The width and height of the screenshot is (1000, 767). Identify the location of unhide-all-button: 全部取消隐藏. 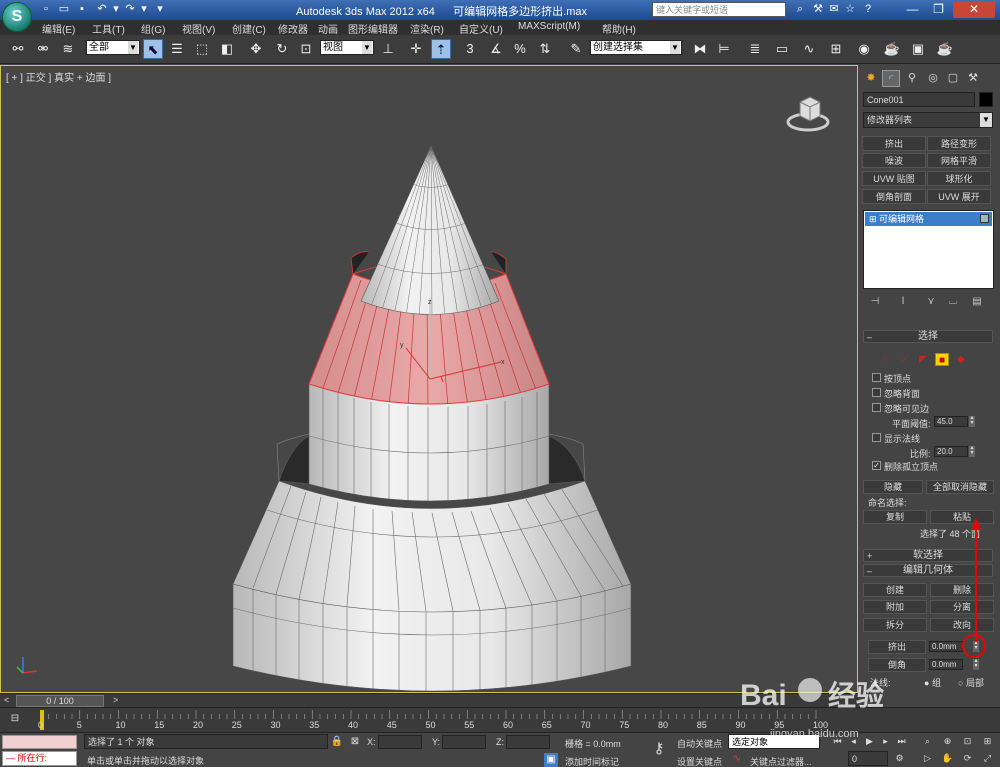
(960, 487).